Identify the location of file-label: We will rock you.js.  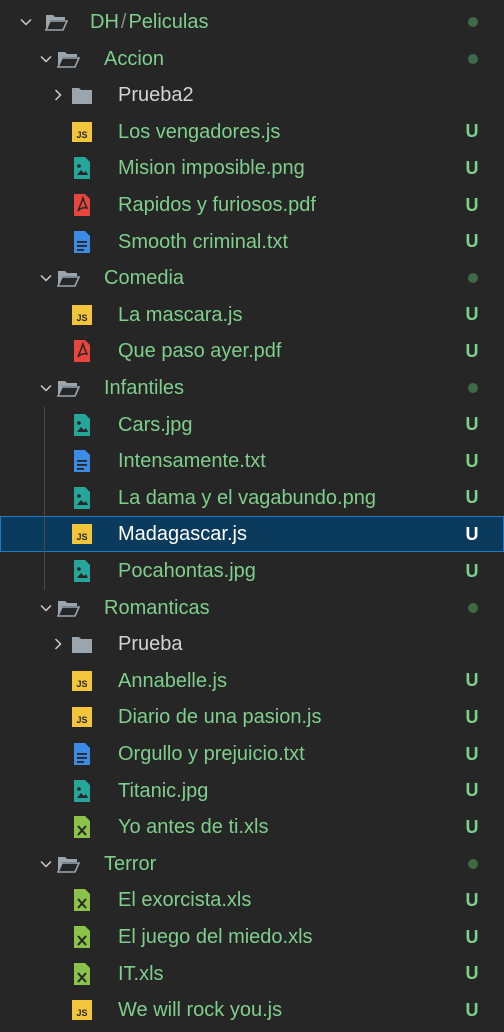
(200, 1010).